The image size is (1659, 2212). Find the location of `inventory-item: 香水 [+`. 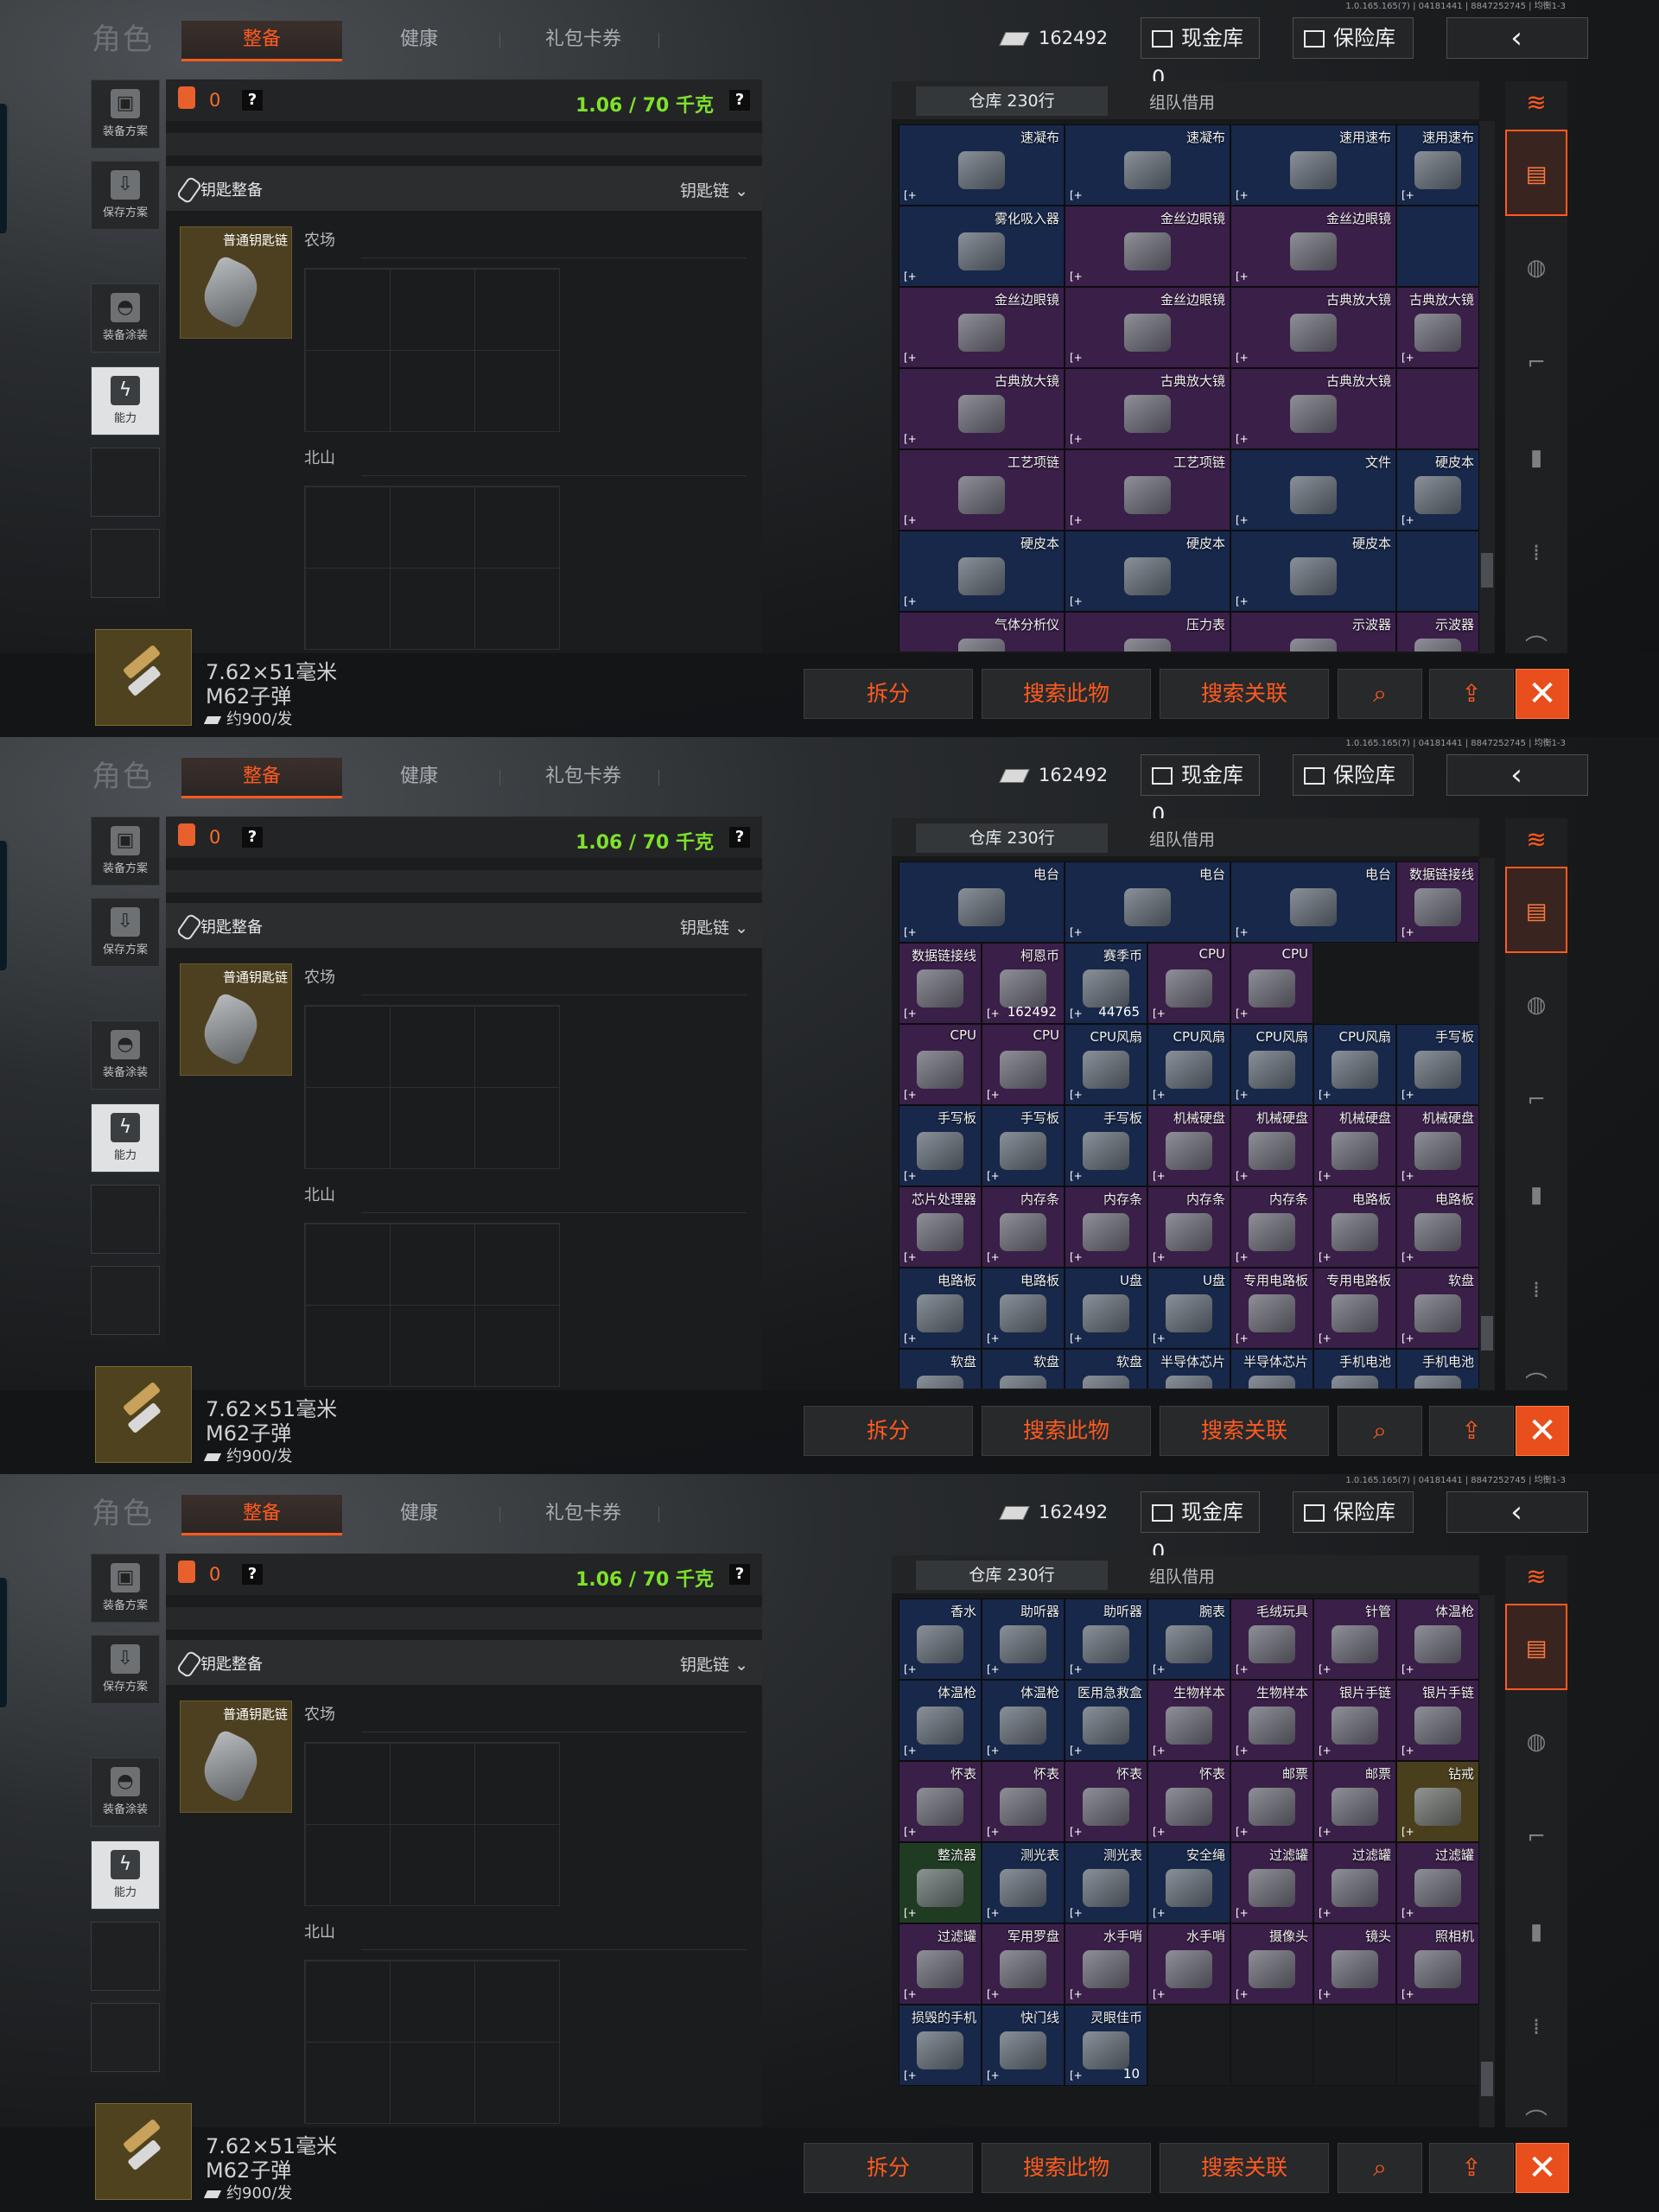

inventory-item: 香水 [+ is located at coordinates (940, 1639).